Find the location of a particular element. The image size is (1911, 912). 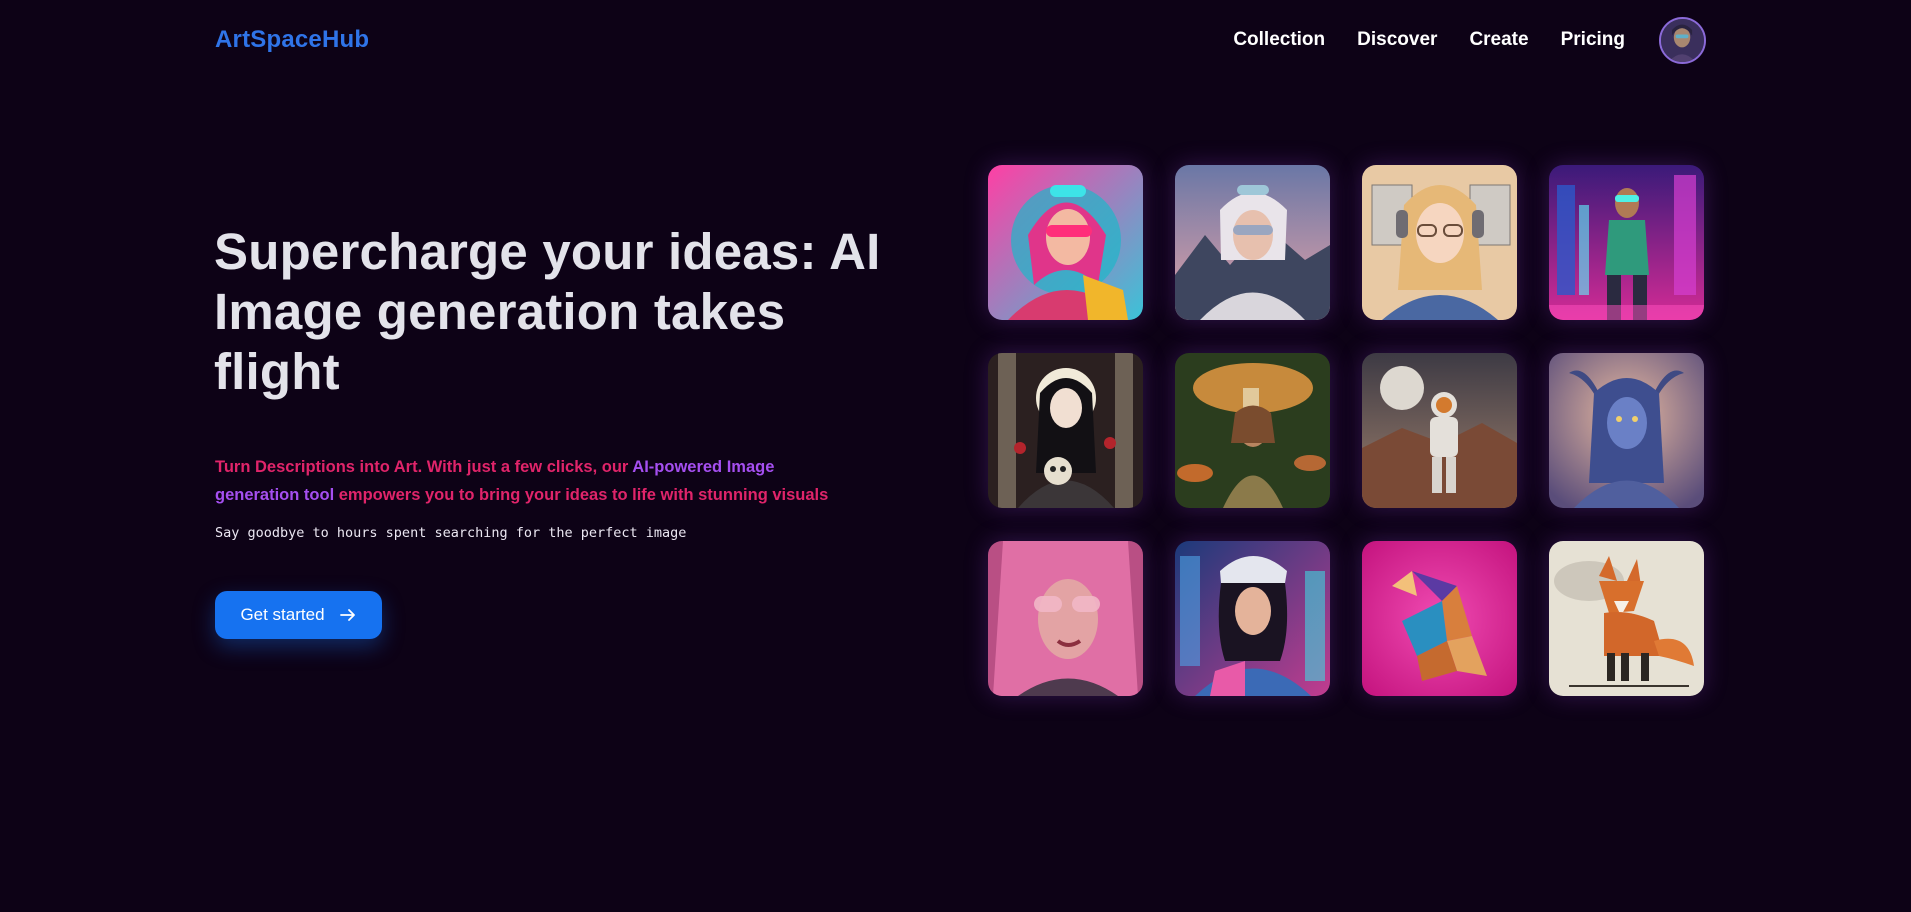

gallery-image-ink-fox is located at coordinates (1626, 618).